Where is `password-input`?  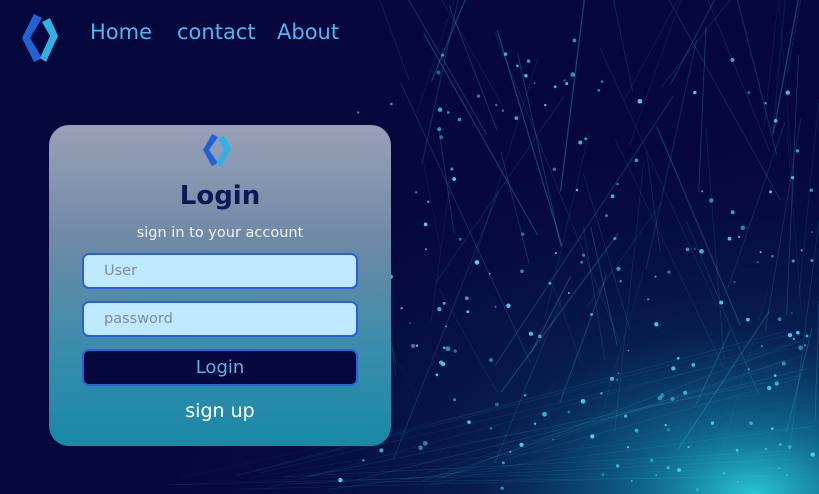
password-input is located at coordinates (220, 319).